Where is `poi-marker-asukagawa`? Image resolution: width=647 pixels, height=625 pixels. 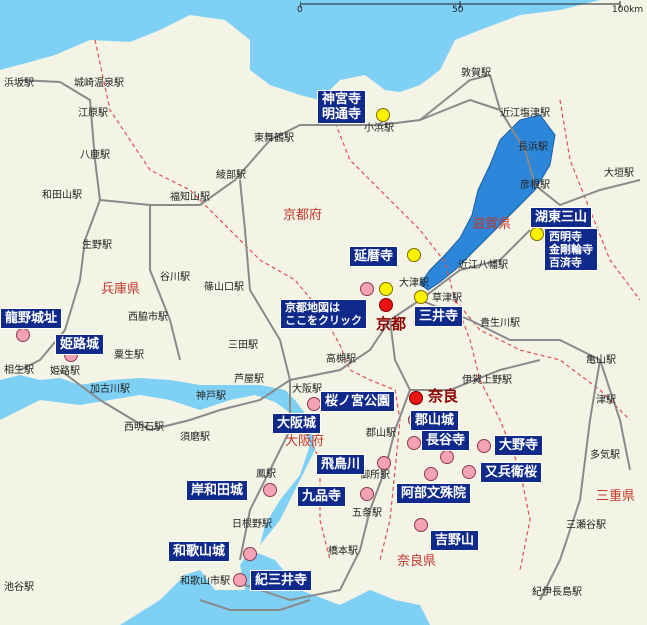 poi-marker-asukagawa is located at coordinates (384, 463).